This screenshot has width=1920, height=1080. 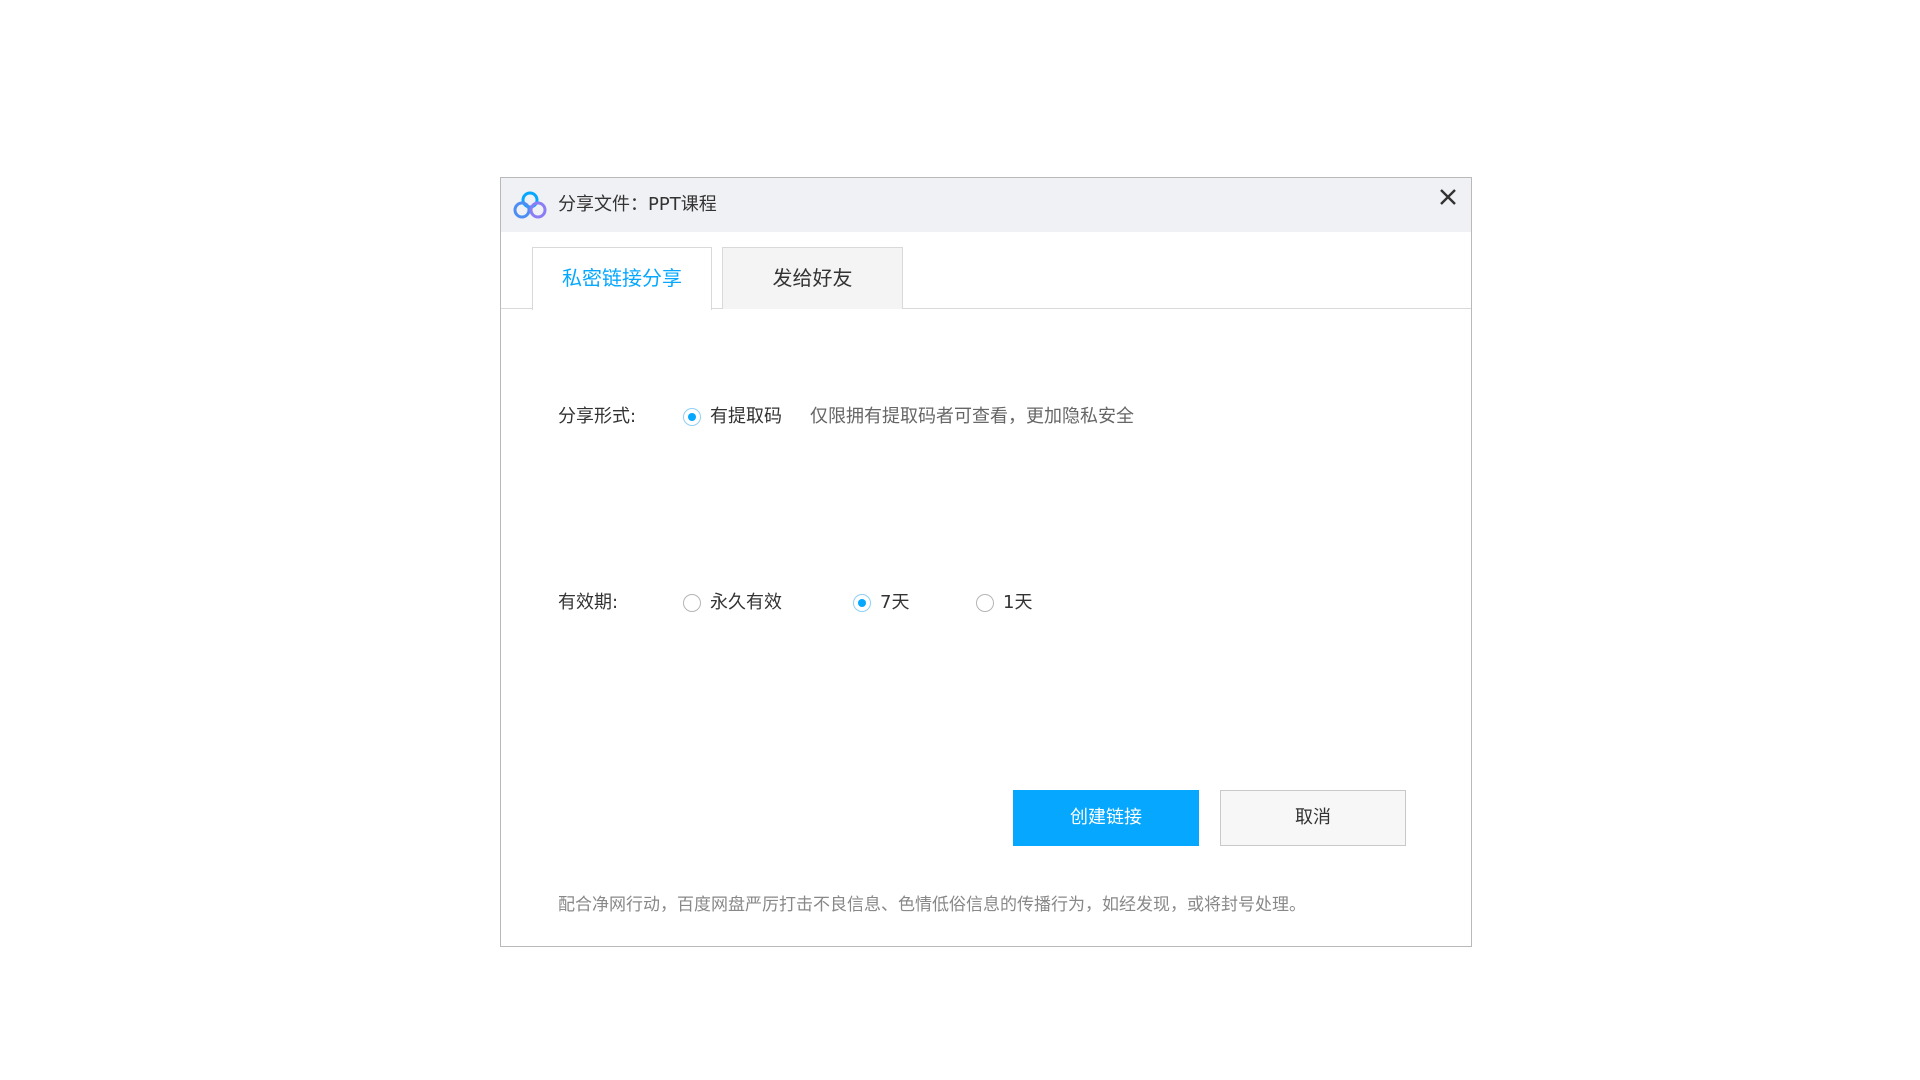 I want to click on radio-7-days-label: 7天, so click(x=895, y=602).